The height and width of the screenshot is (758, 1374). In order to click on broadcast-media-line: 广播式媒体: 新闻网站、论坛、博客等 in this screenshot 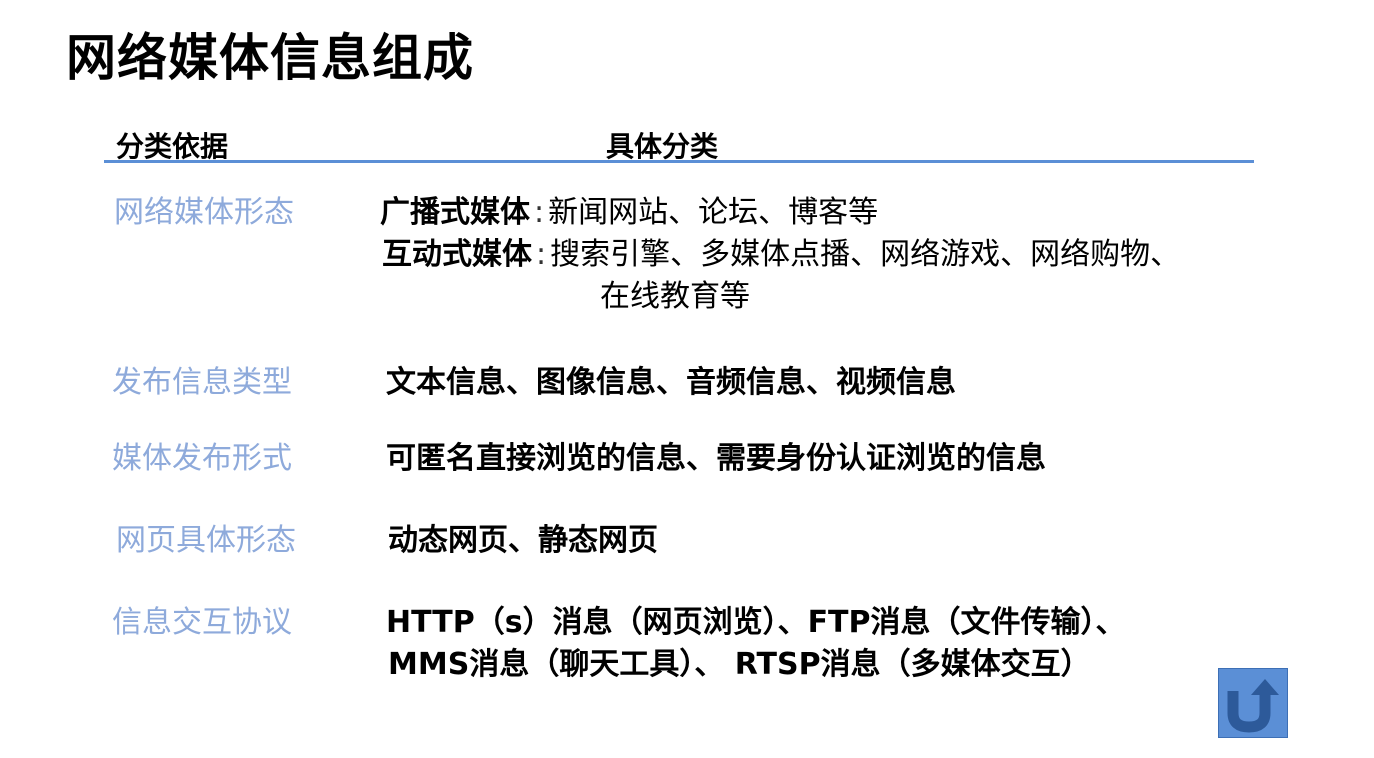, I will do `click(629, 213)`.